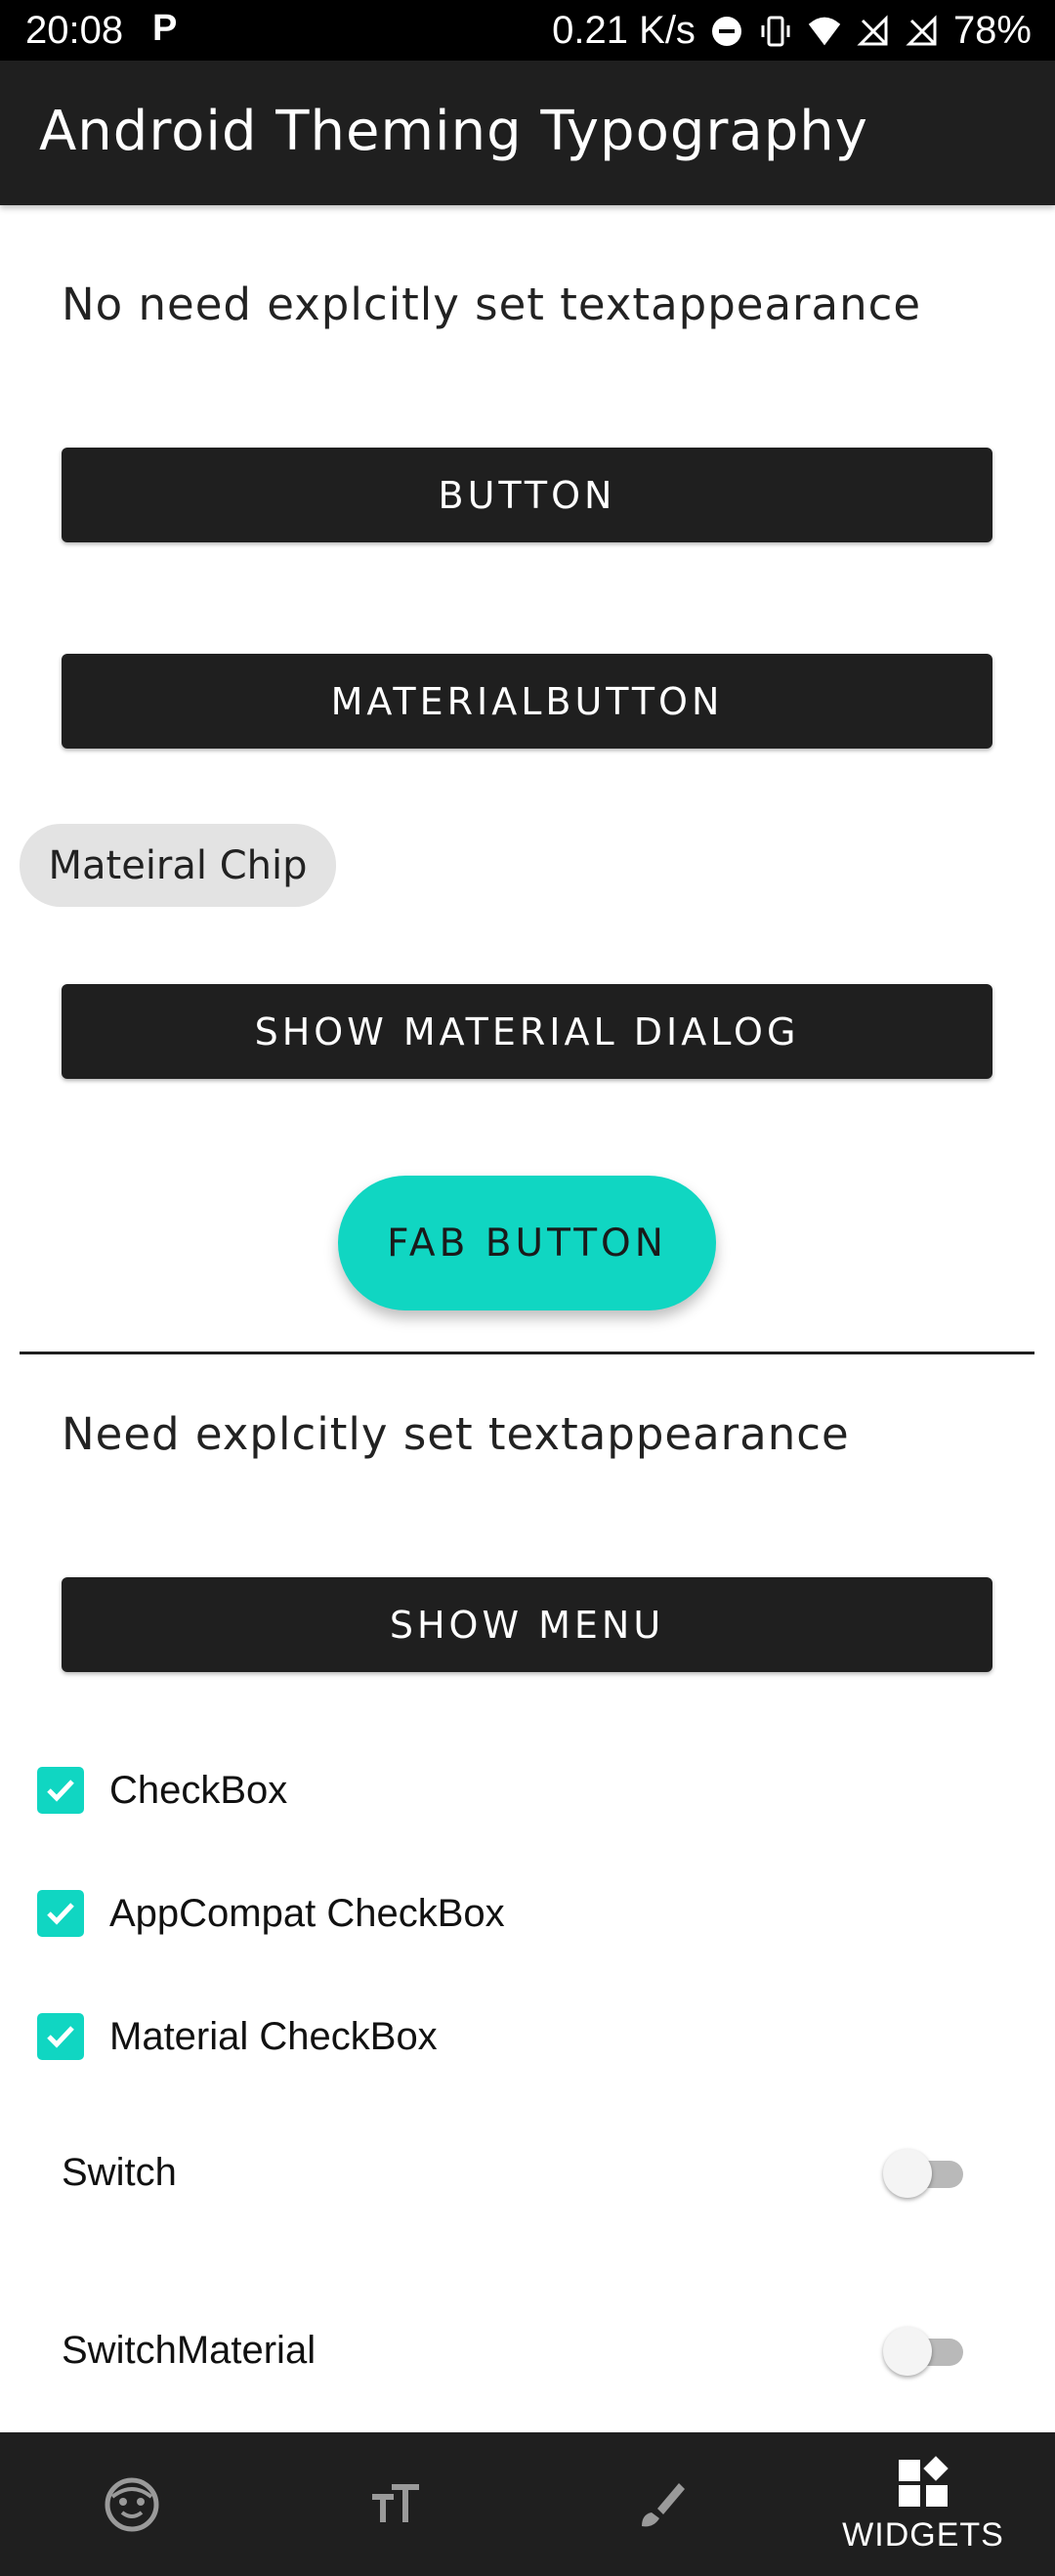  I want to click on status-bar: 20:08 P 0.21 K/s 78%, so click(527, 31).